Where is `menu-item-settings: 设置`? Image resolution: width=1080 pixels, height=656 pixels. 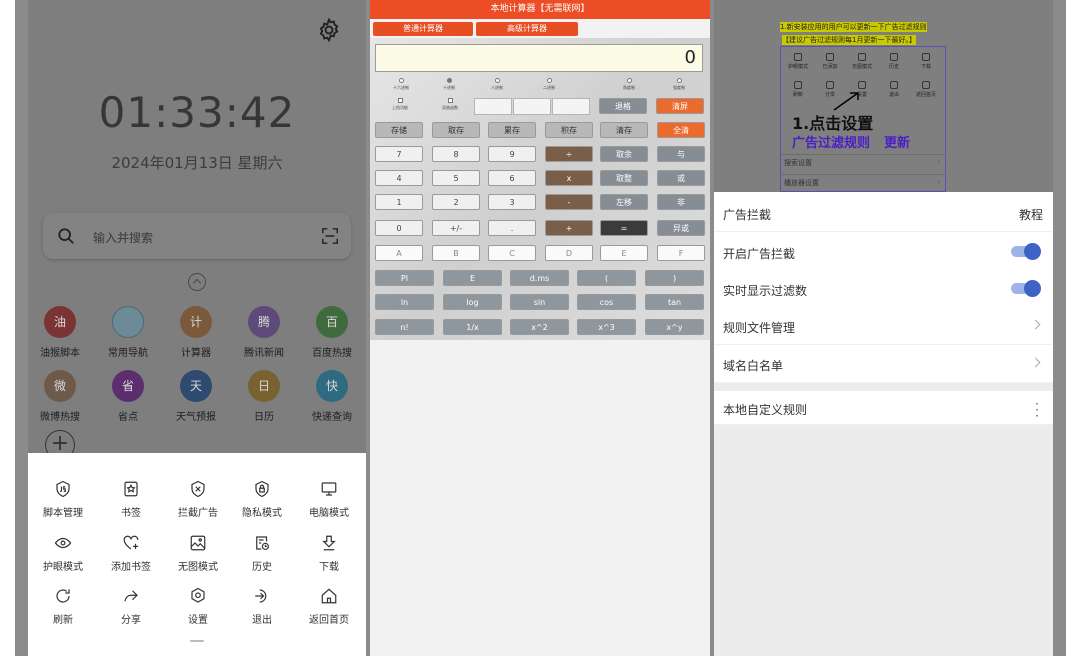
menu-item-settings: 设置 is located at coordinates (198, 606).